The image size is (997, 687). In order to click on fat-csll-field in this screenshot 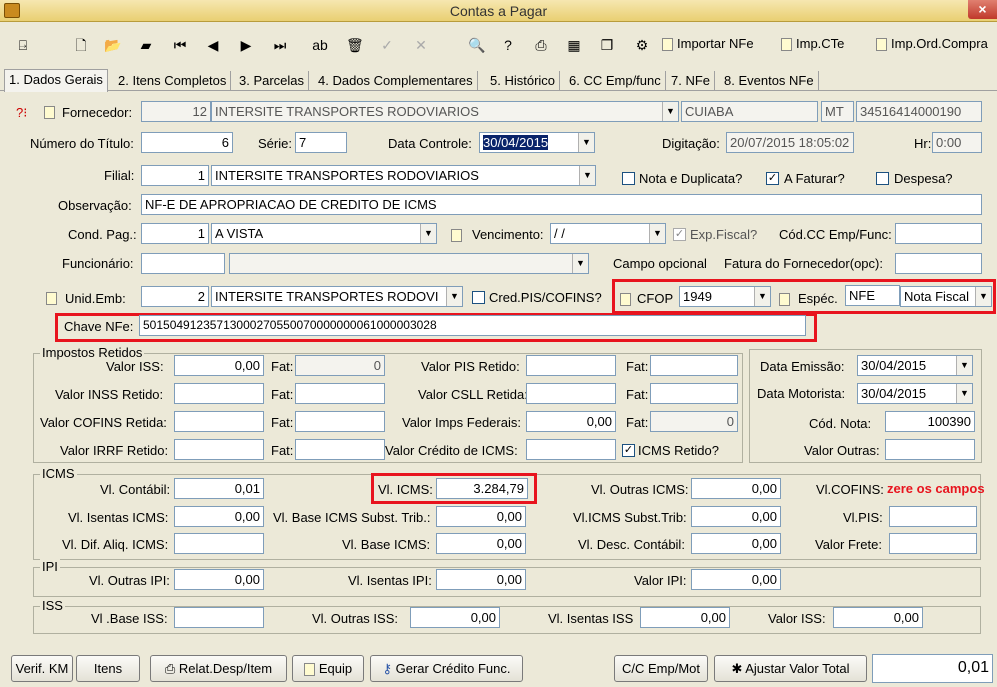, I will do `click(694, 393)`.